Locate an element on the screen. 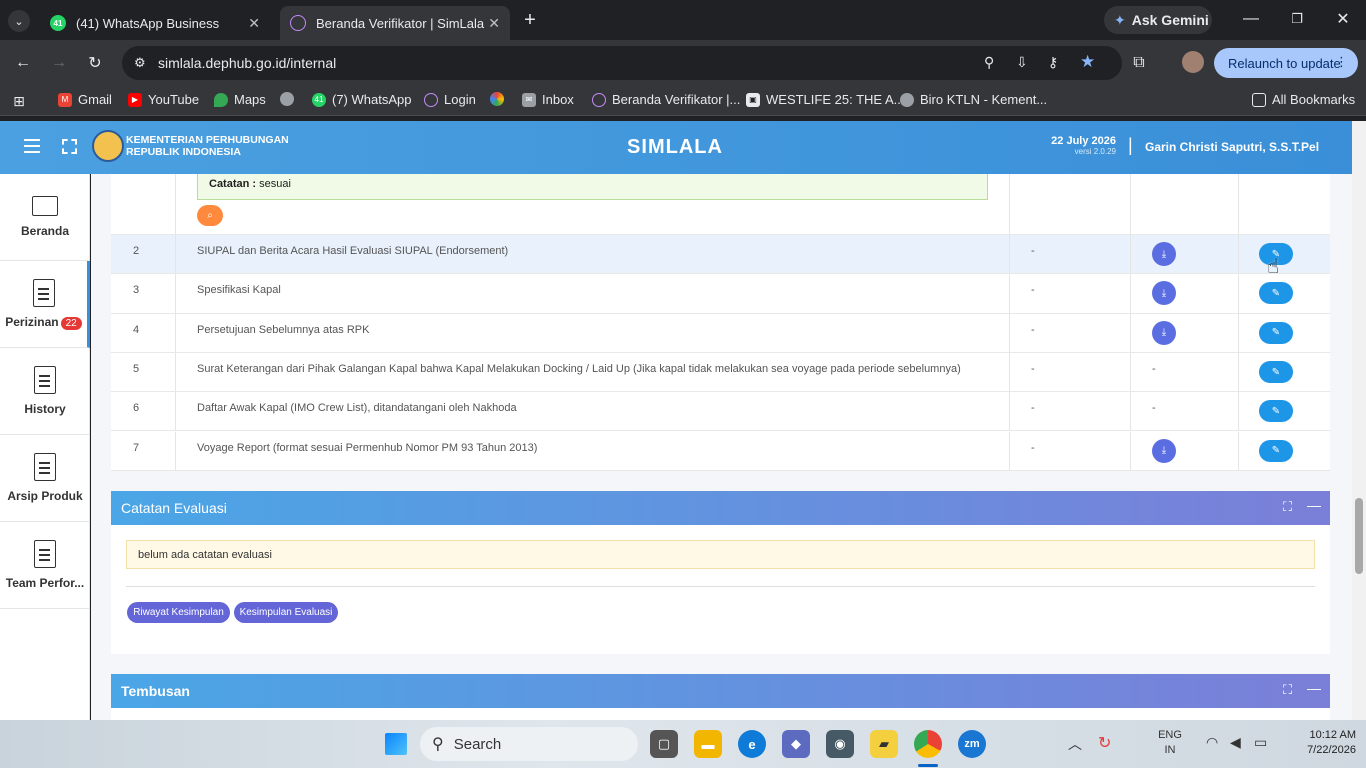 This screenshot has width=1366, height=768. bookmark-photos is located at coordinates (500, 99).